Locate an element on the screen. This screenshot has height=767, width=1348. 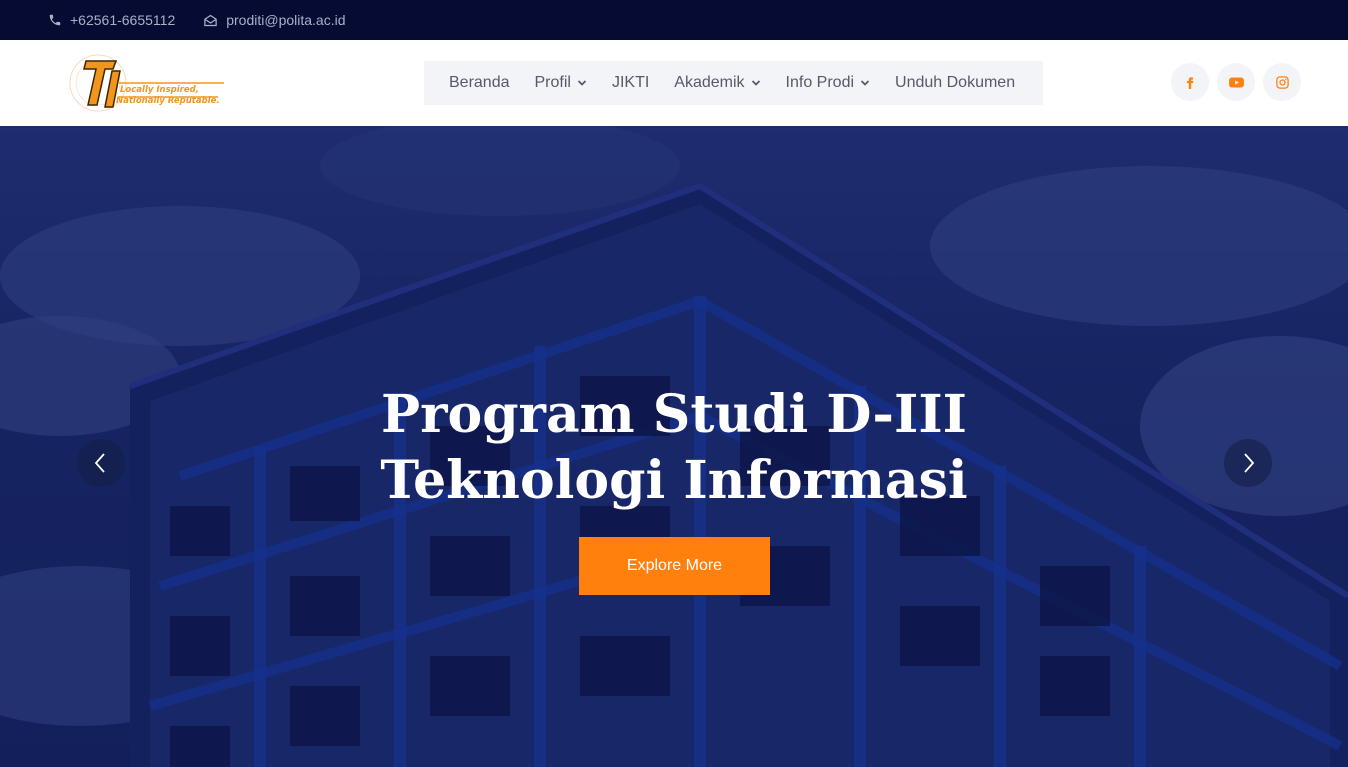
carousel-next-button is located at coordinates (1248, 463).